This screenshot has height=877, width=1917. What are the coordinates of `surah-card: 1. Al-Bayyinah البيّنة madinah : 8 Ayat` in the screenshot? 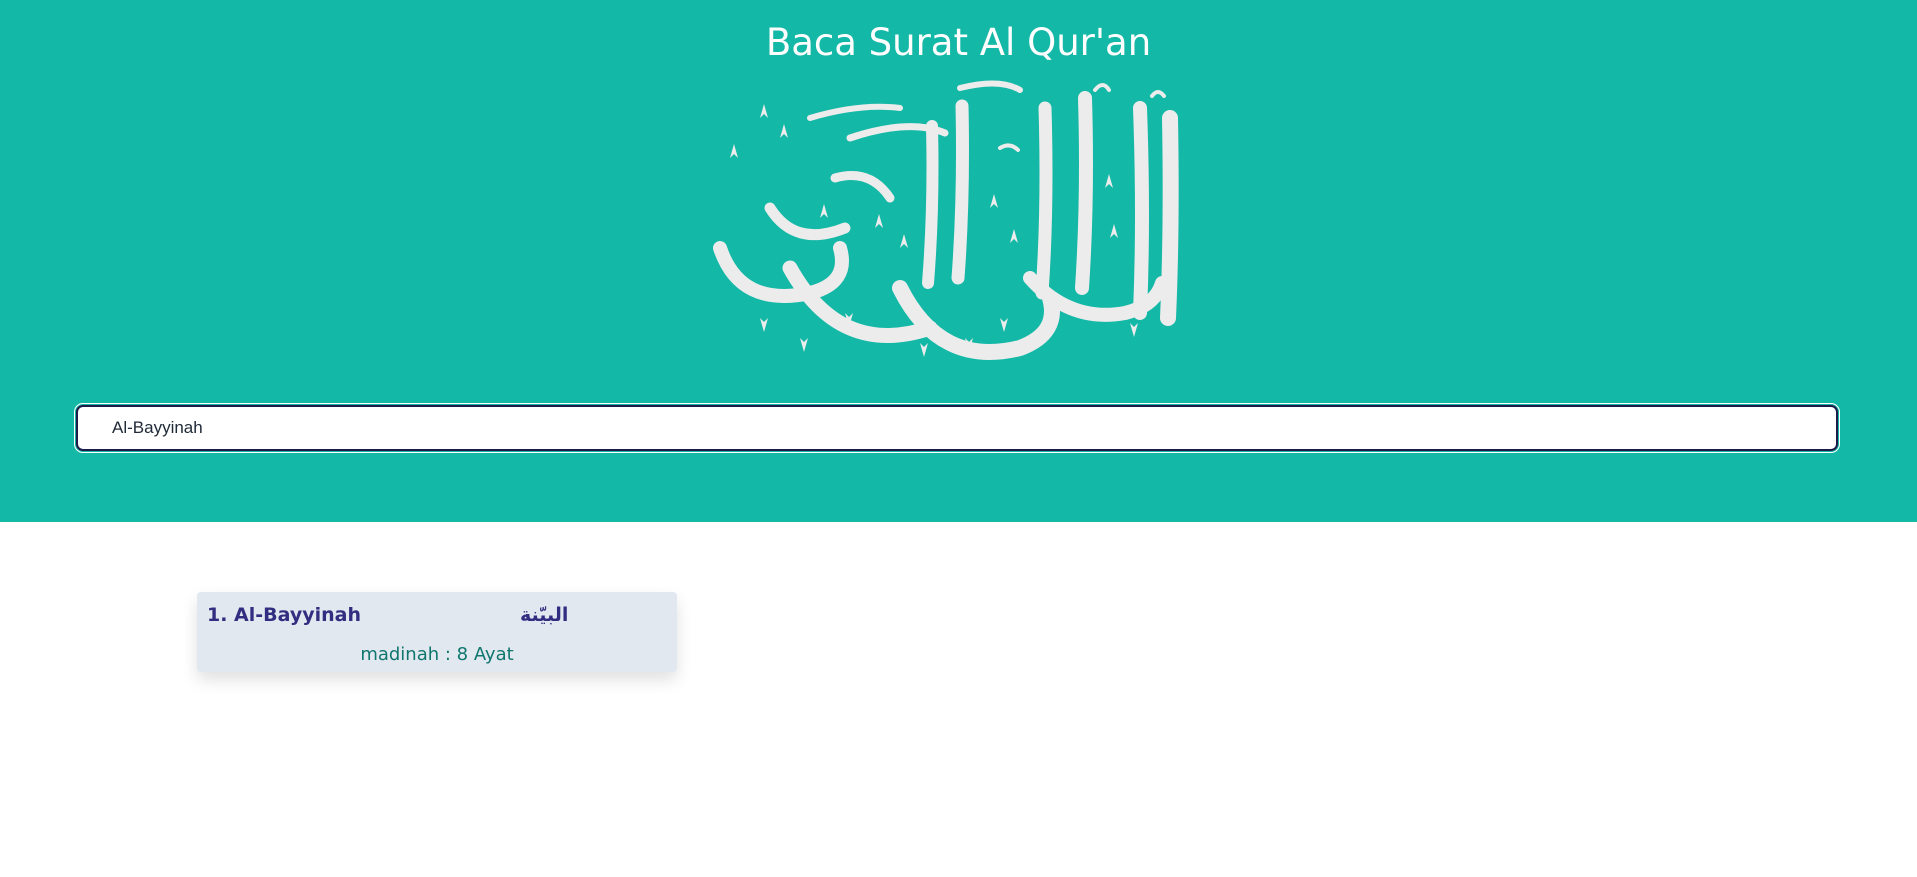 It's located at (437, 632).